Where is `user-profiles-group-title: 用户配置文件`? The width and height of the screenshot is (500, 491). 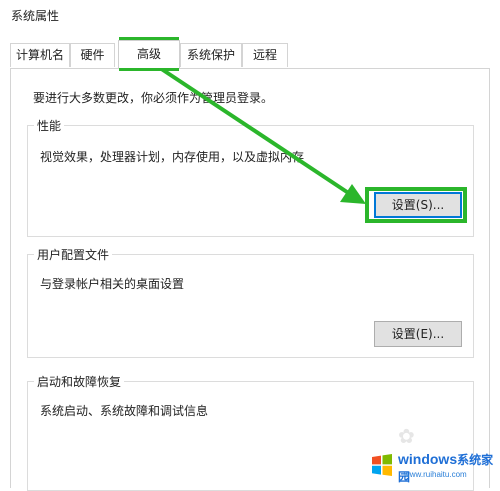 user-profiles-group-title: 用户配置文件 is located at coordinates (73, 254).